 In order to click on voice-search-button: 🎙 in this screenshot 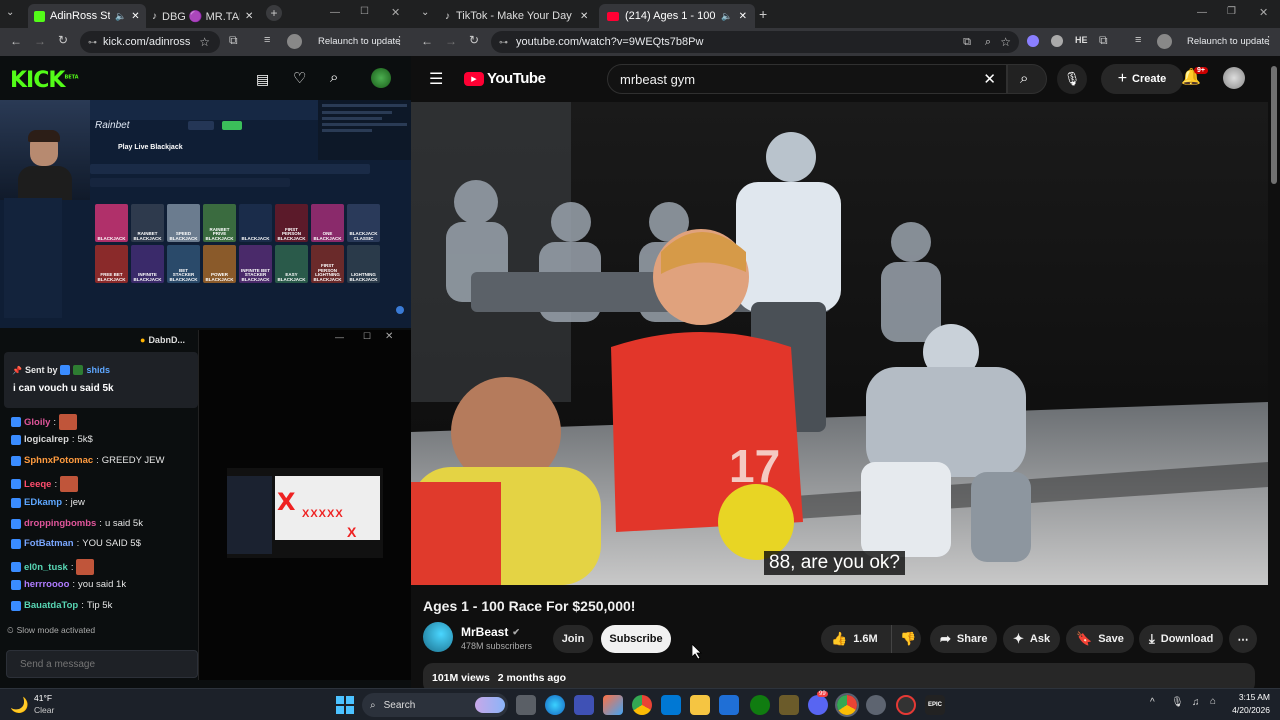, I will do `click(1072, 79)`.